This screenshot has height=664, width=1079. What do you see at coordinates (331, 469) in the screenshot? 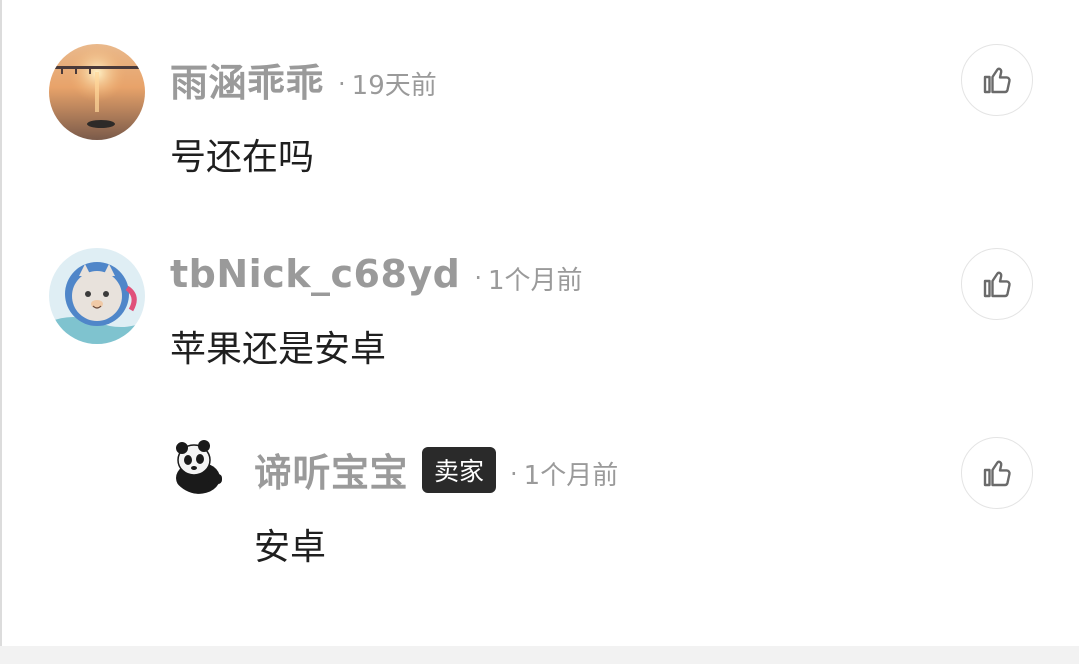
I see `reply-username: 谛听宝宝` at bounding box center [331, 469].